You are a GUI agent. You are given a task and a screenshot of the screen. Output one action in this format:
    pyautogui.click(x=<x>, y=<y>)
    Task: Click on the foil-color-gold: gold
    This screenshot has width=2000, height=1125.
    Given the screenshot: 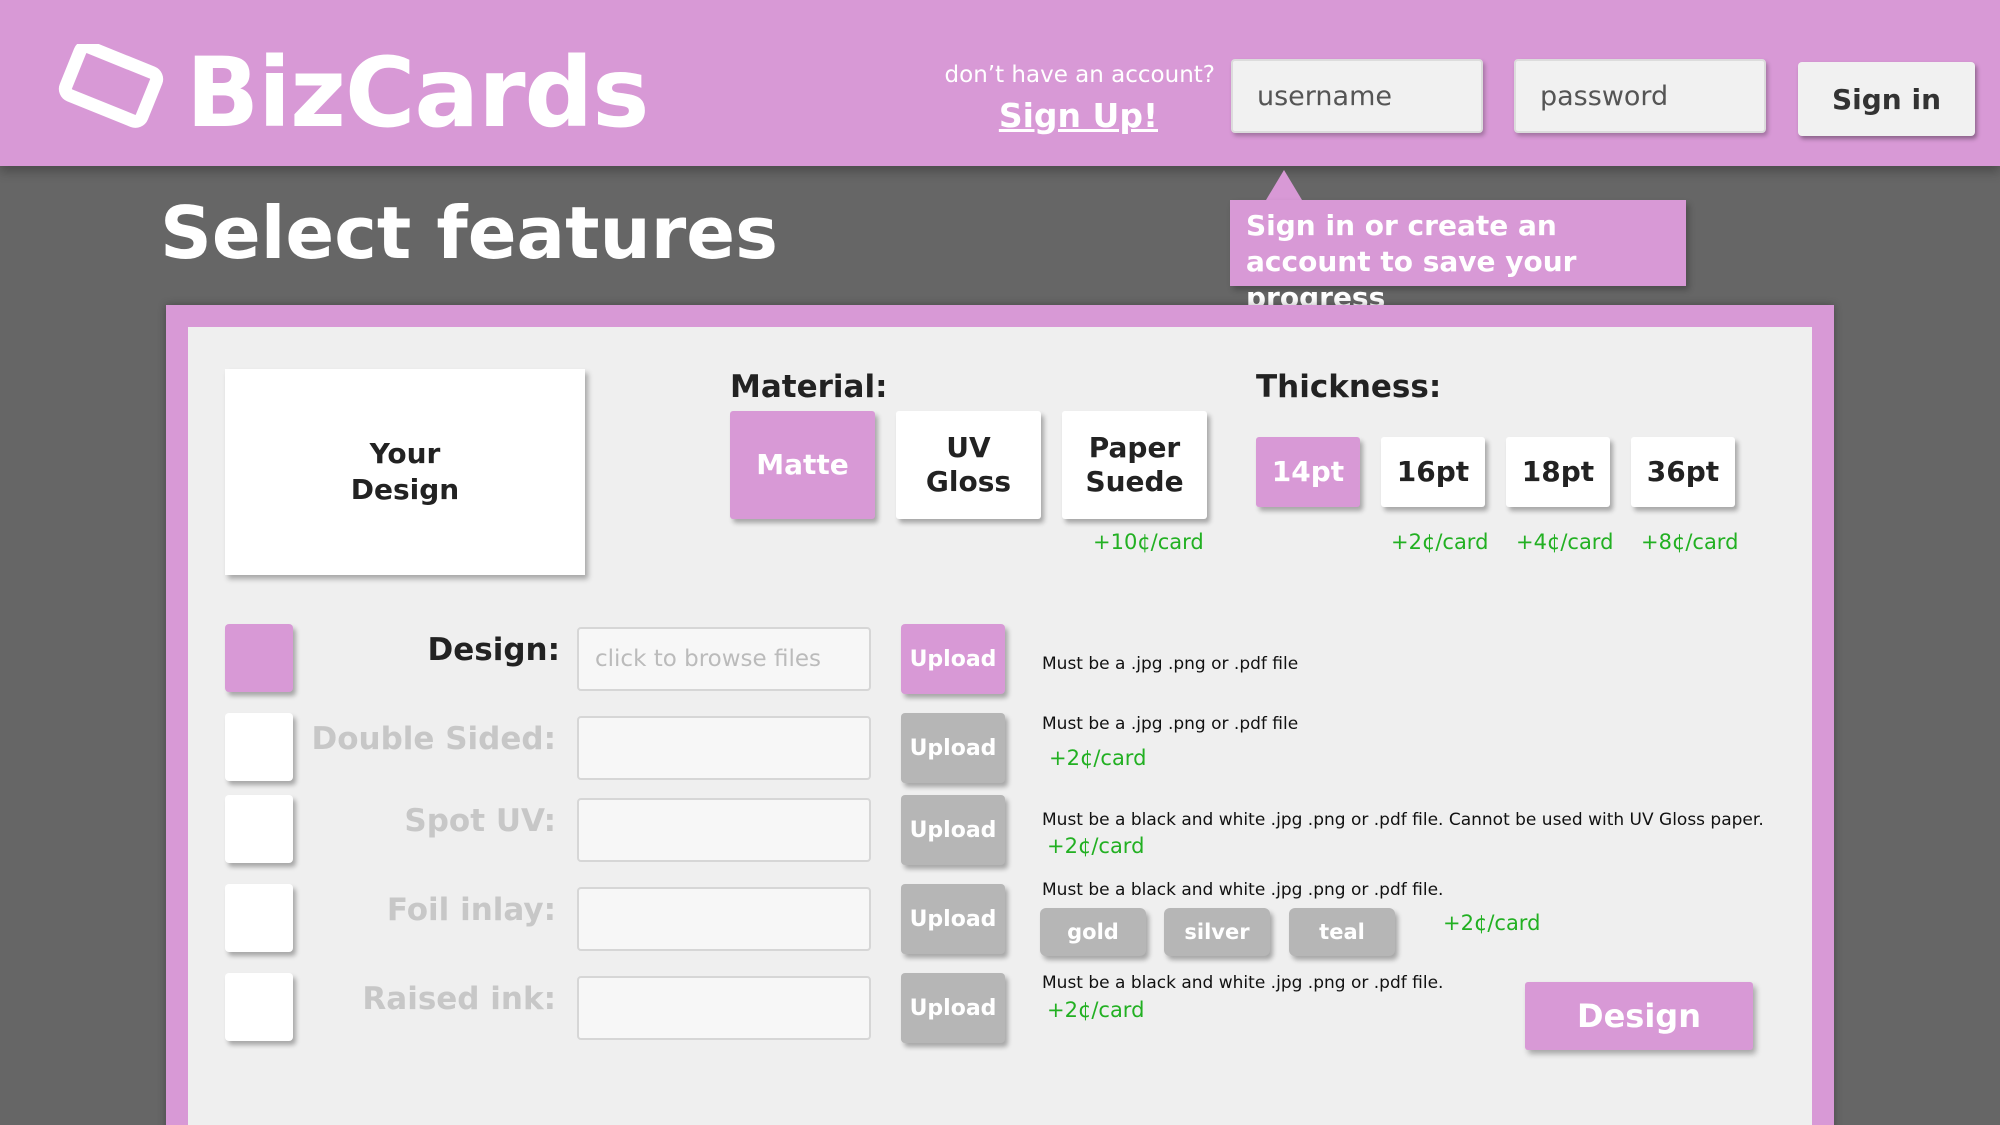 What is the action you would take?
    pyautogui.click(x=1093, y=932)
    